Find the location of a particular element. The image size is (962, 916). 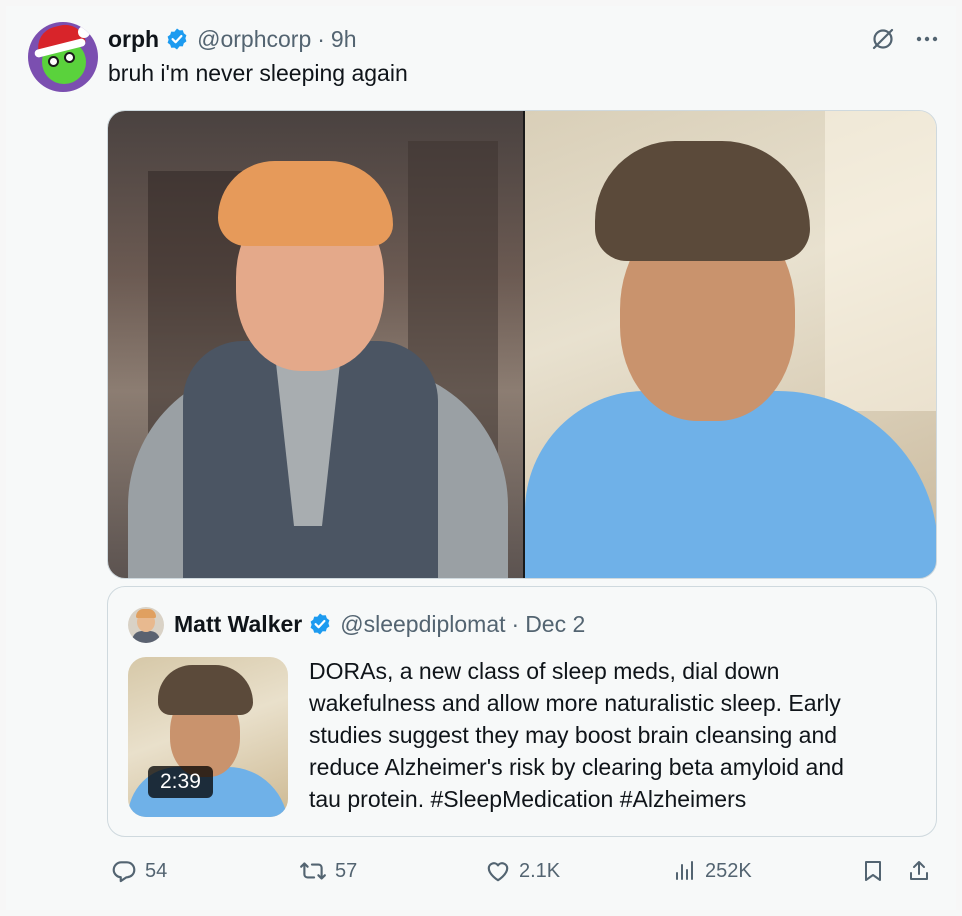

bookmark-button is located at coordinates (873, 871).